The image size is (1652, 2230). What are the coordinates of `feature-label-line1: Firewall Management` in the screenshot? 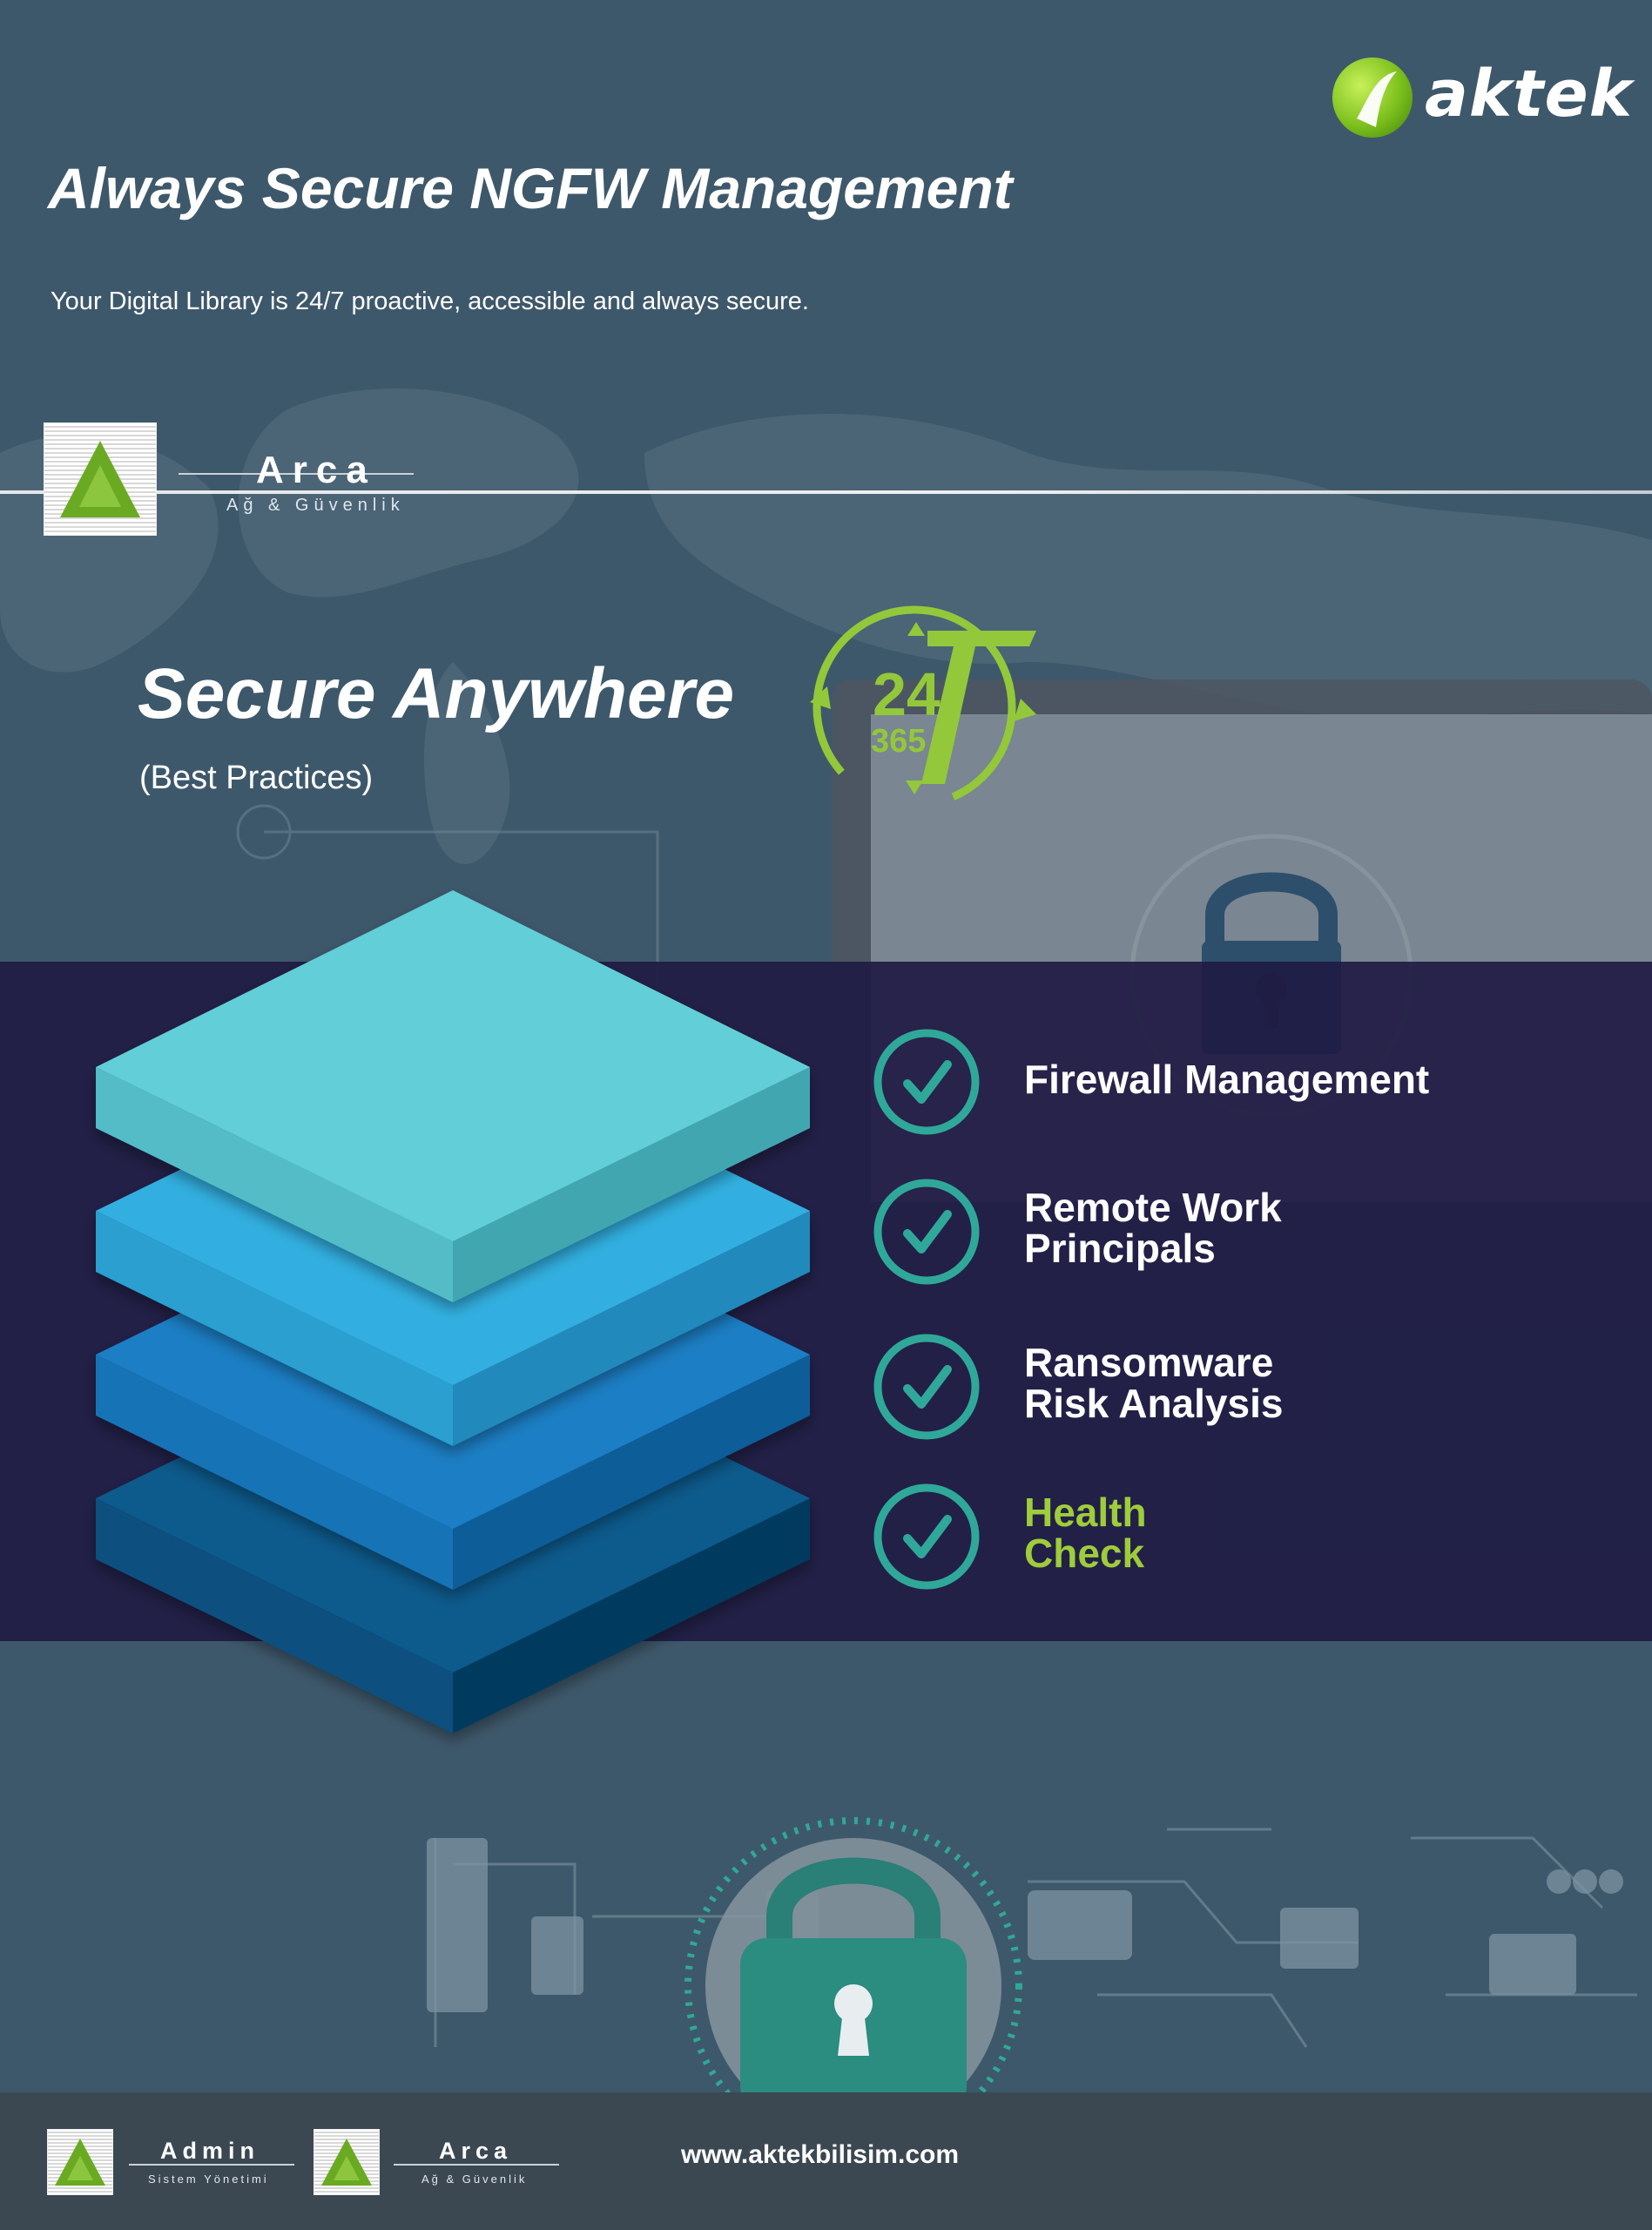 It's located at (1227, 1079).